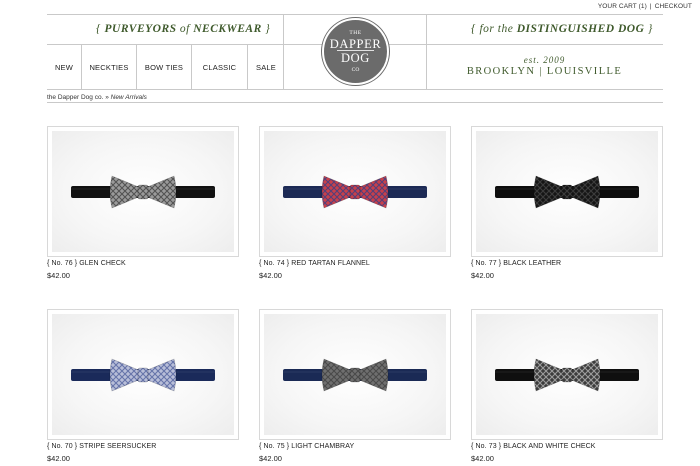  What do you see at coordinates (143, 263) in the screenshot?
I see `product-title: { No. 76 } GLEN CHECK` at bounding box center [143, 263].